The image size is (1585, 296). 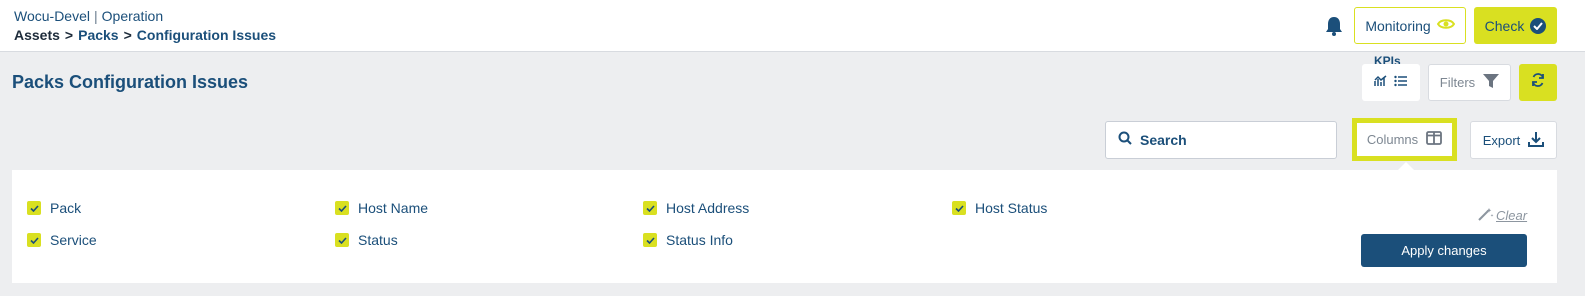 I want to click on instance-name: Wocu-Devel, so click(x=52, y=16).